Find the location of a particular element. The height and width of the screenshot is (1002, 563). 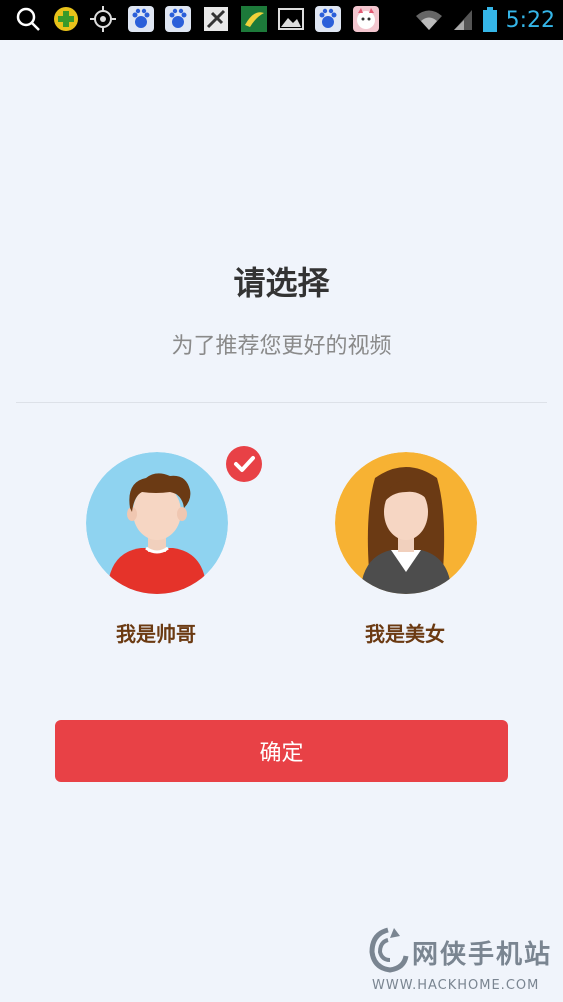

gps-icon is located at coordinates (103, 19).